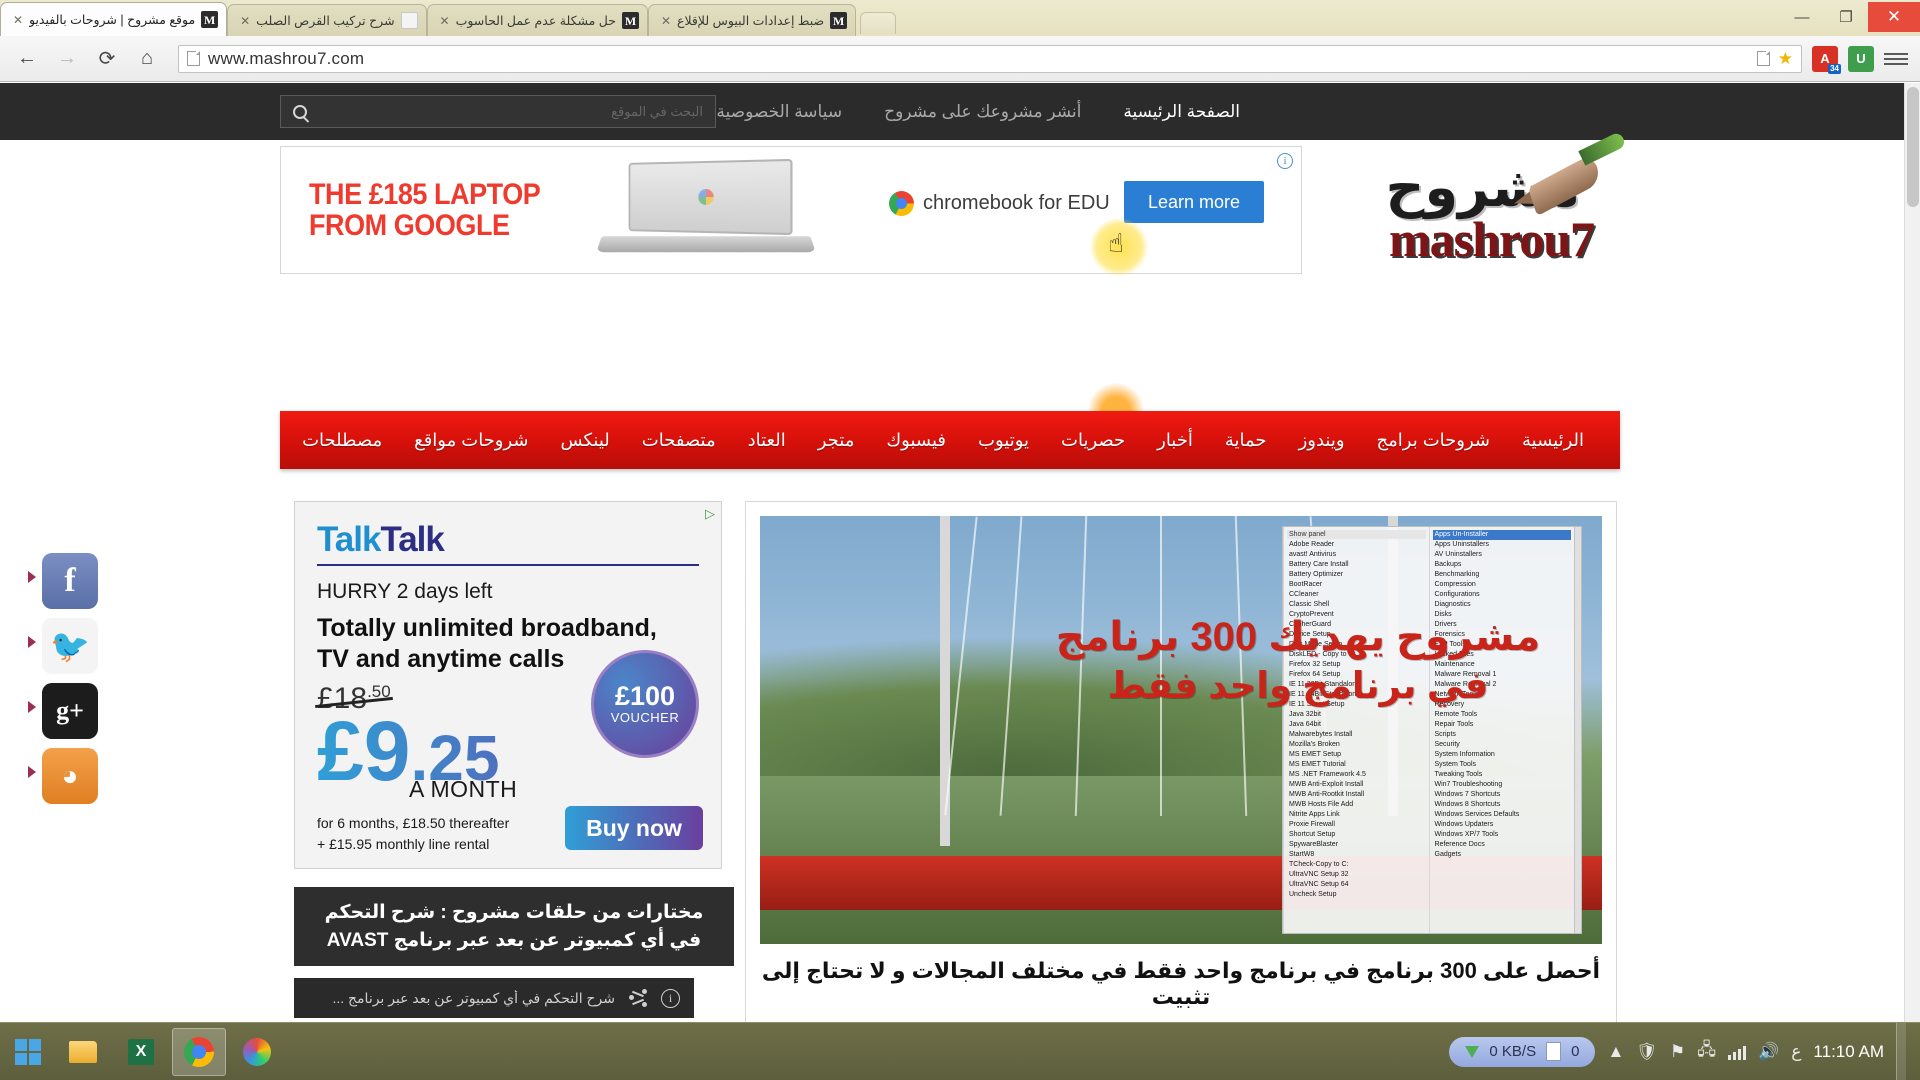  I want to click on share-icon, so click(638, 998).